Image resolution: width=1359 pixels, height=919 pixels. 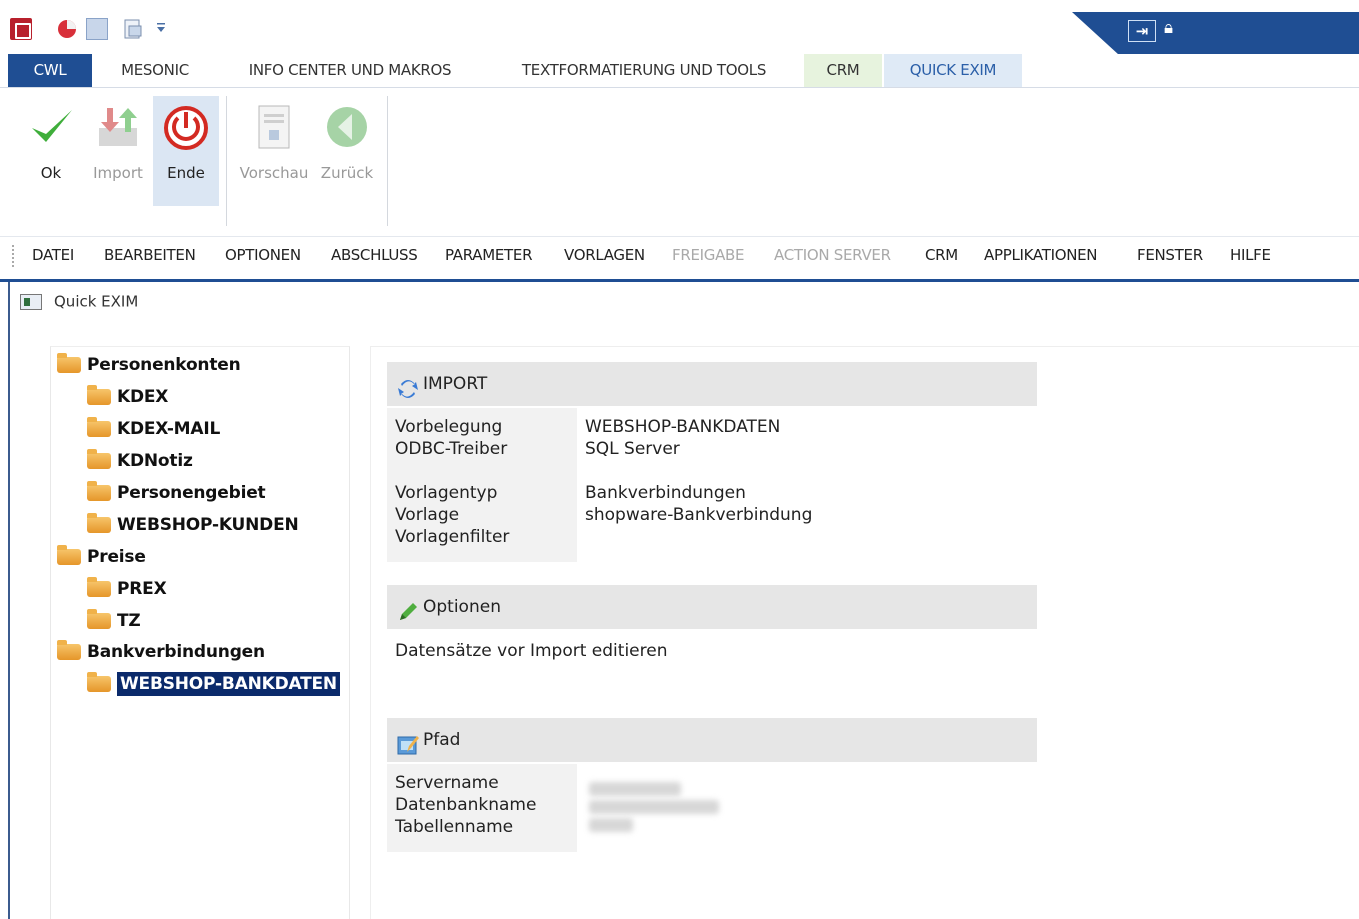 What do you see at coordinates (408, 385) in the screenshot?
I see `import-icon` at bounding box center [408, 385].